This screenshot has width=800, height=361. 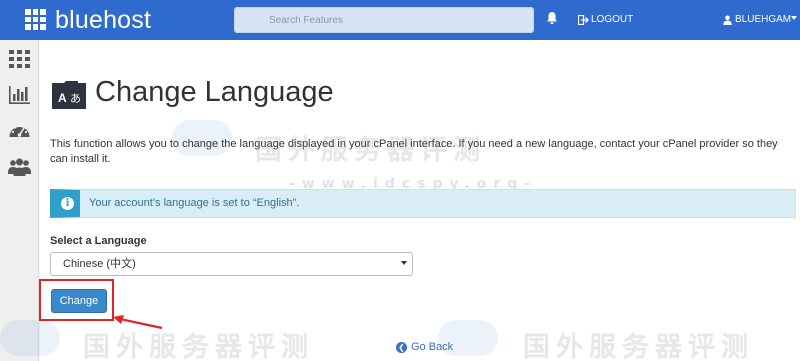 I want to click on language-icon: A あ, so click(x=69, y=95).